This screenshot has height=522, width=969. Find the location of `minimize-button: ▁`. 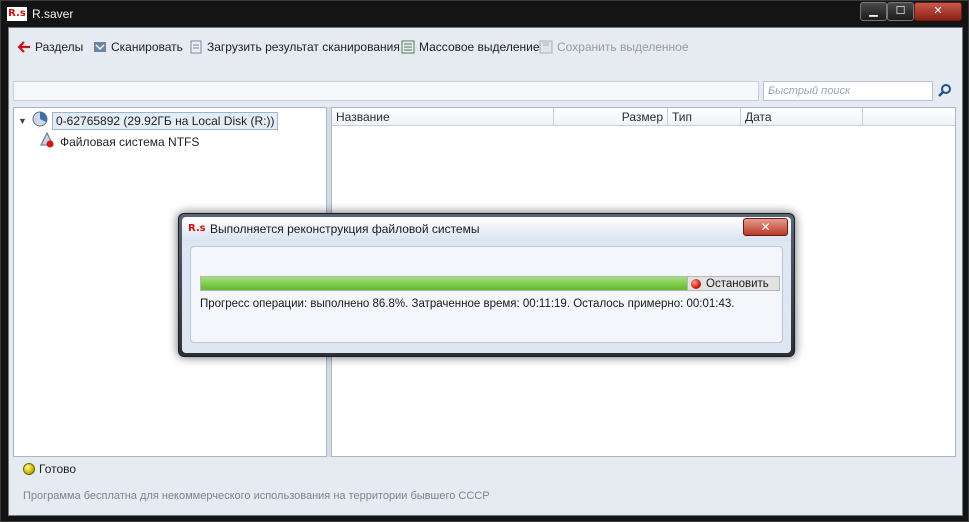

minimize-button: ▁ is located at coordinates (873, 11).